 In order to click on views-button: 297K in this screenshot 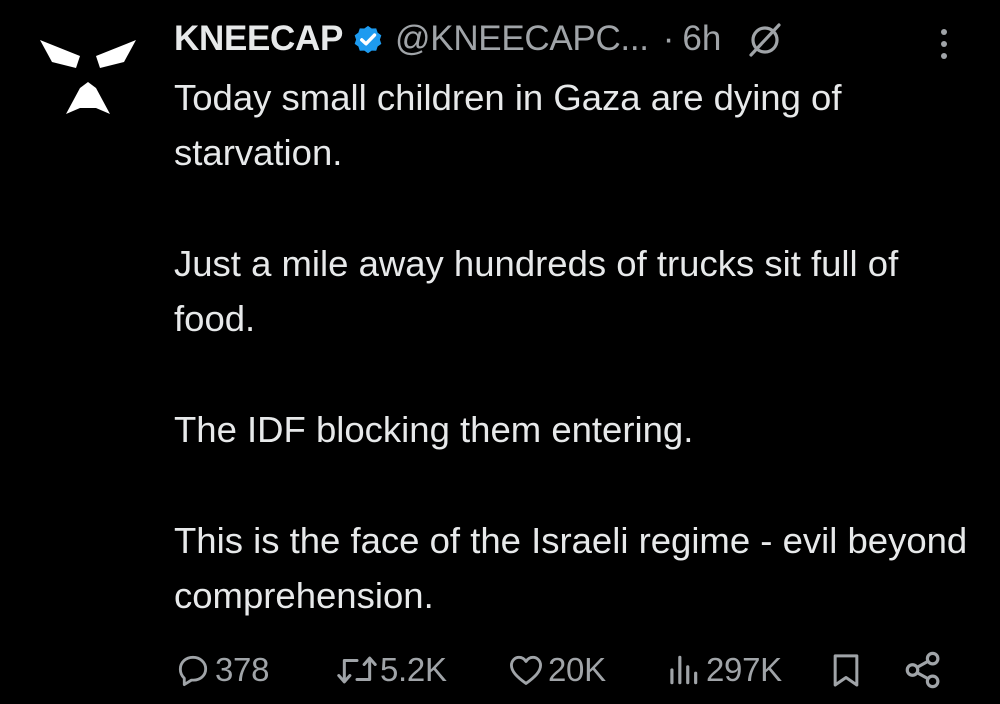, I will do `click(723, 670)`.